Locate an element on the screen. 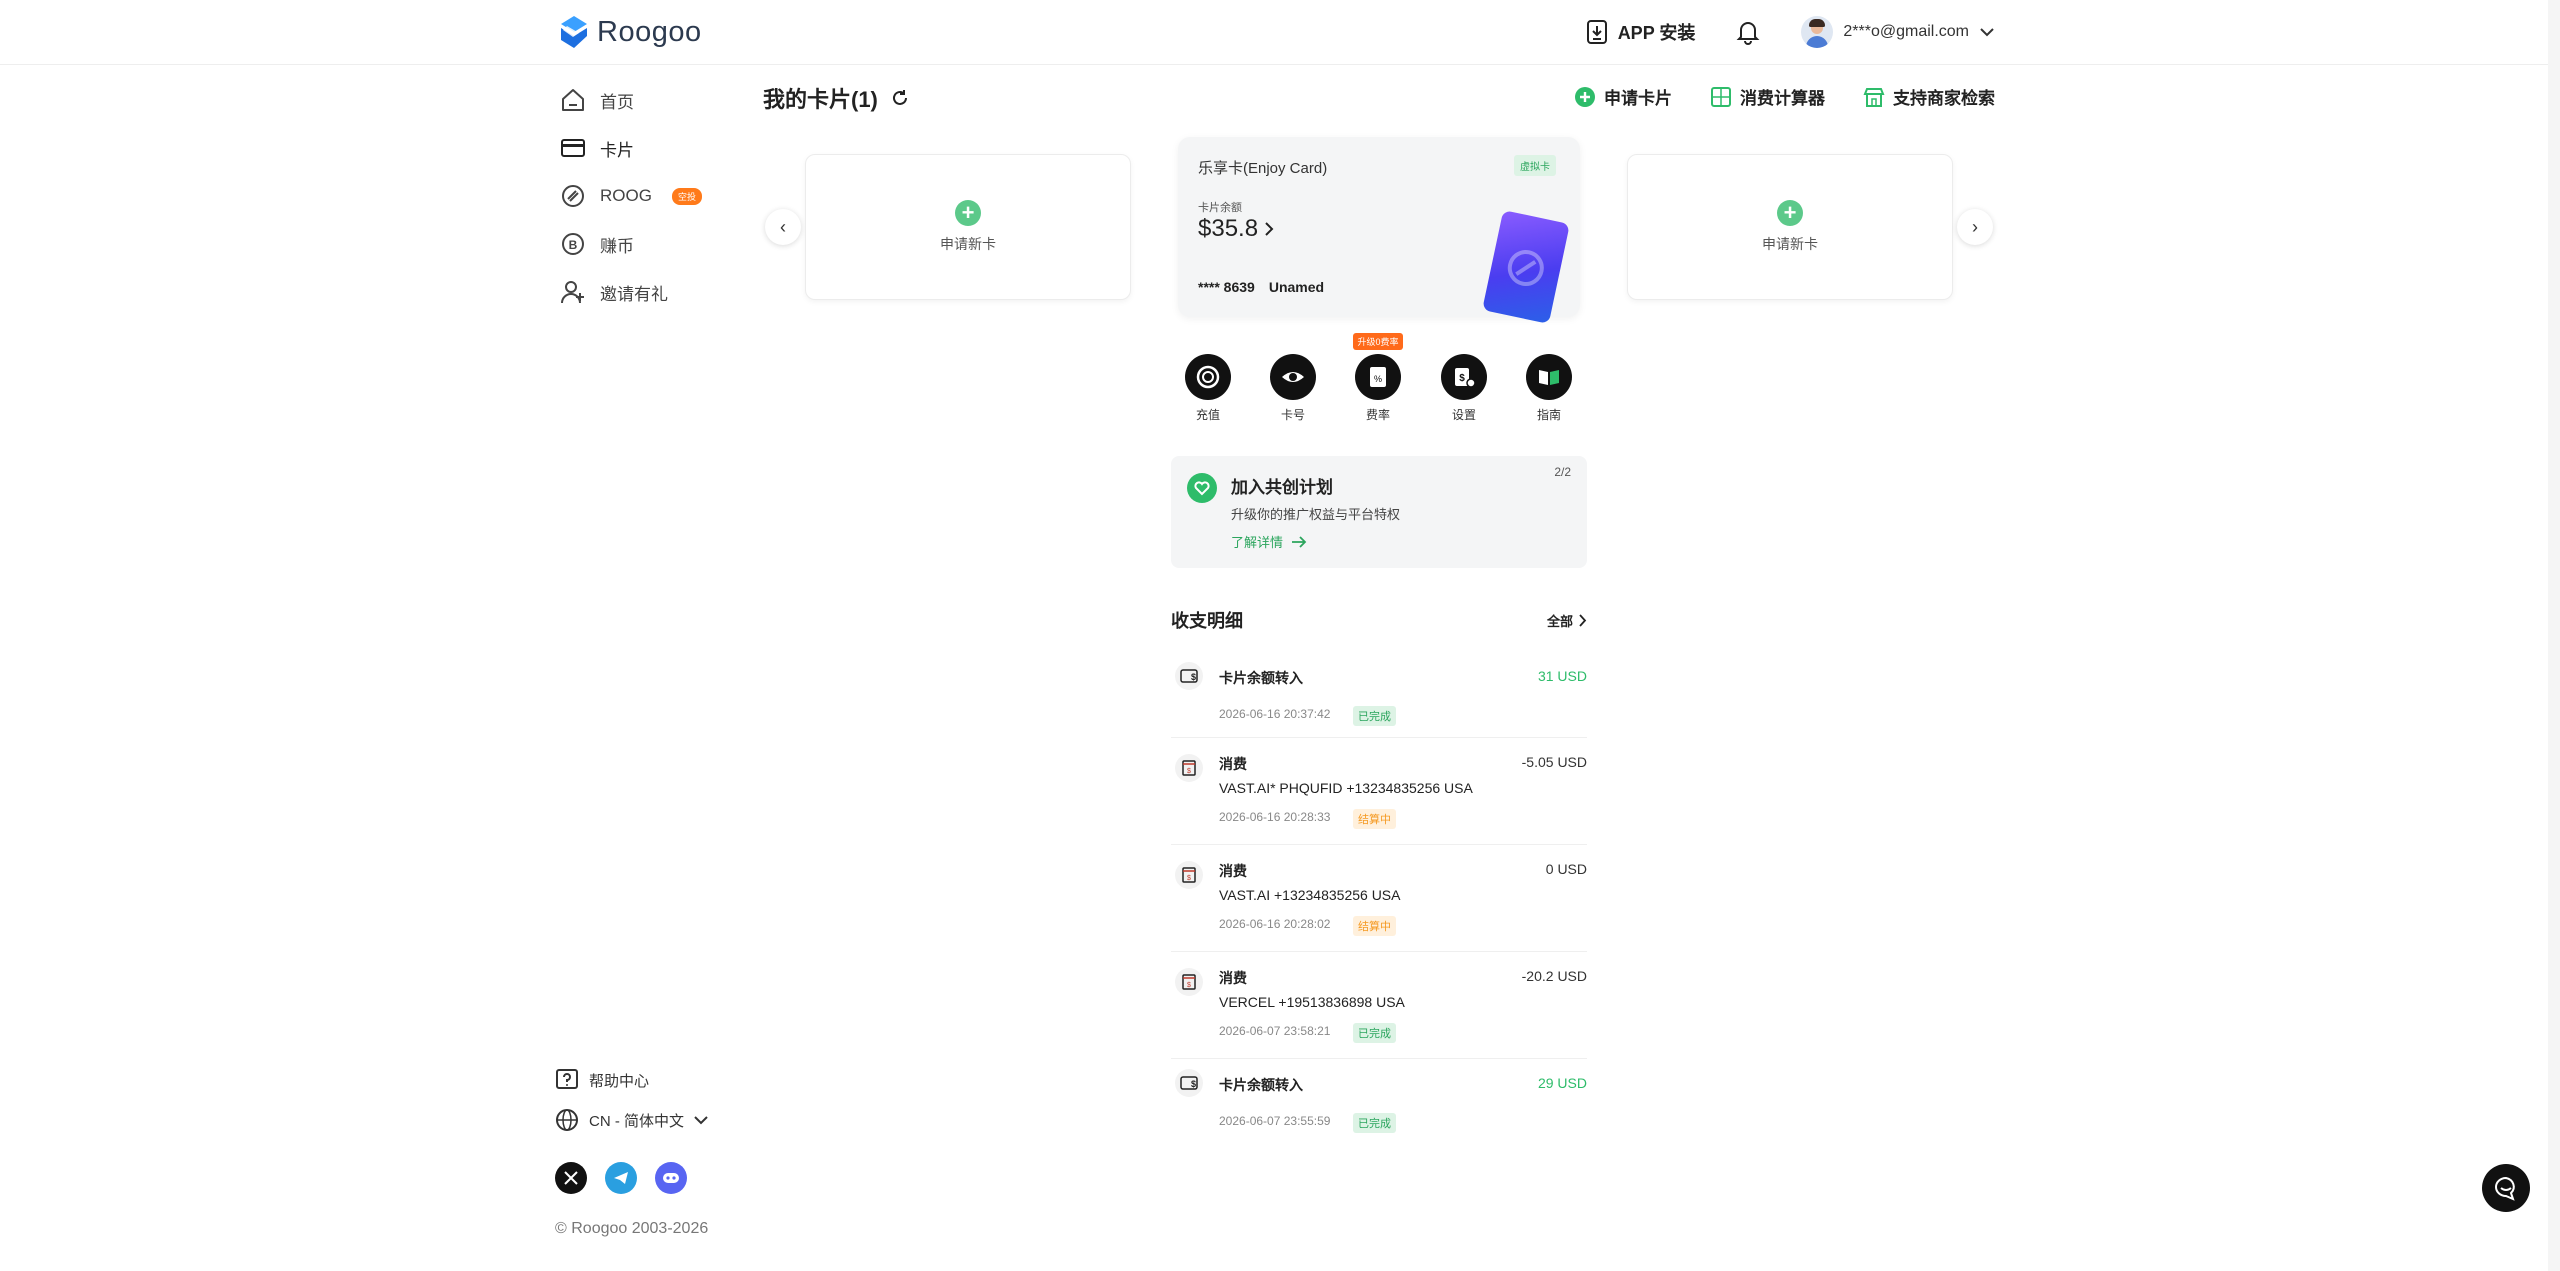 This screenshot has height=1271, width=2560. discord-icon is located at coordinates (671, 1178).